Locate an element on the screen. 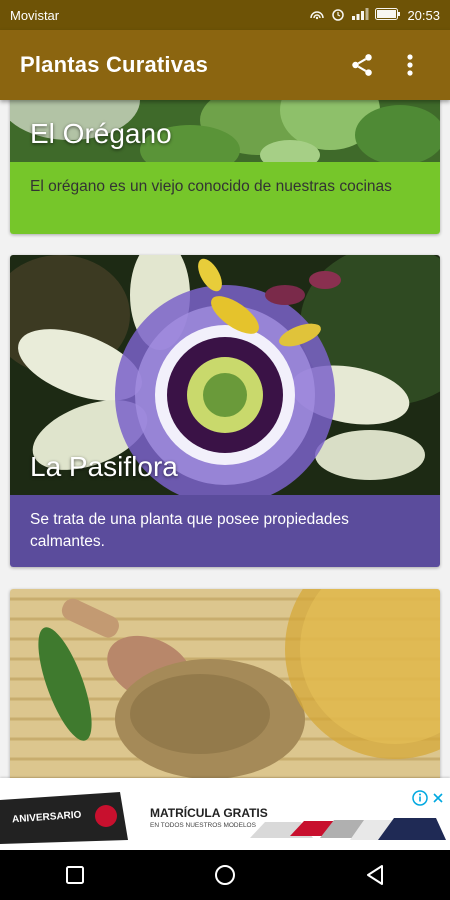 This screenshot has height=900, width=450. close-icon is located at coordinates (438, 798).